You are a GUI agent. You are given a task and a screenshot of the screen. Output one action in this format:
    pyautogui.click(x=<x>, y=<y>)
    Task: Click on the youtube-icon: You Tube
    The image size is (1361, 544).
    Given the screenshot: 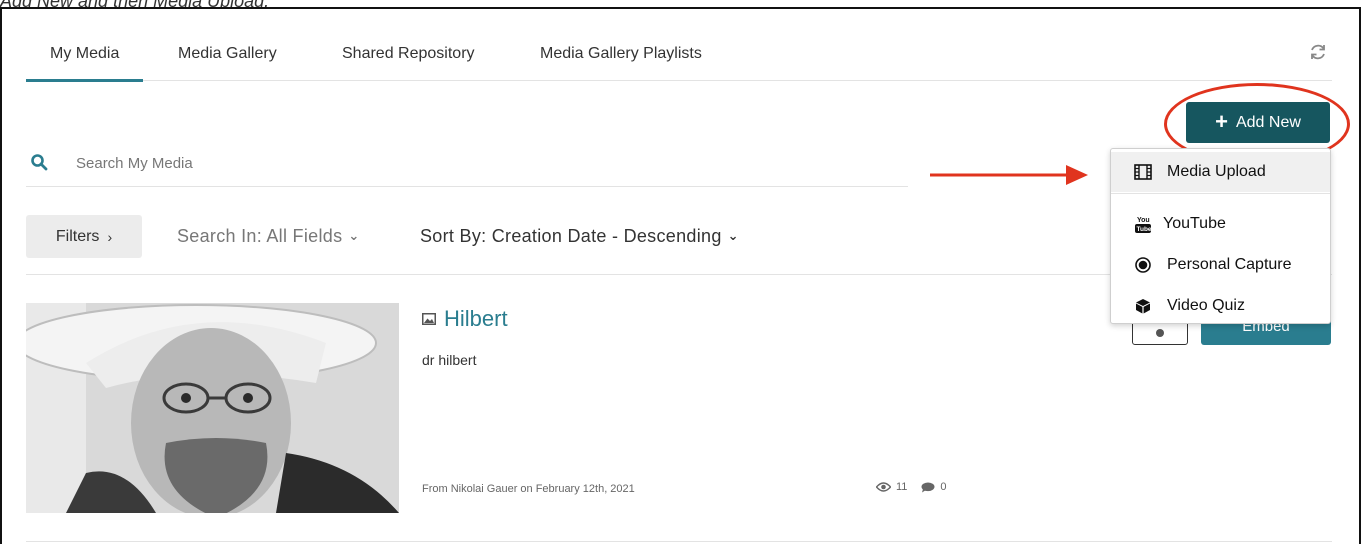 What is the action you would take?
    pyautogui.click(x=1143, y=224)
    